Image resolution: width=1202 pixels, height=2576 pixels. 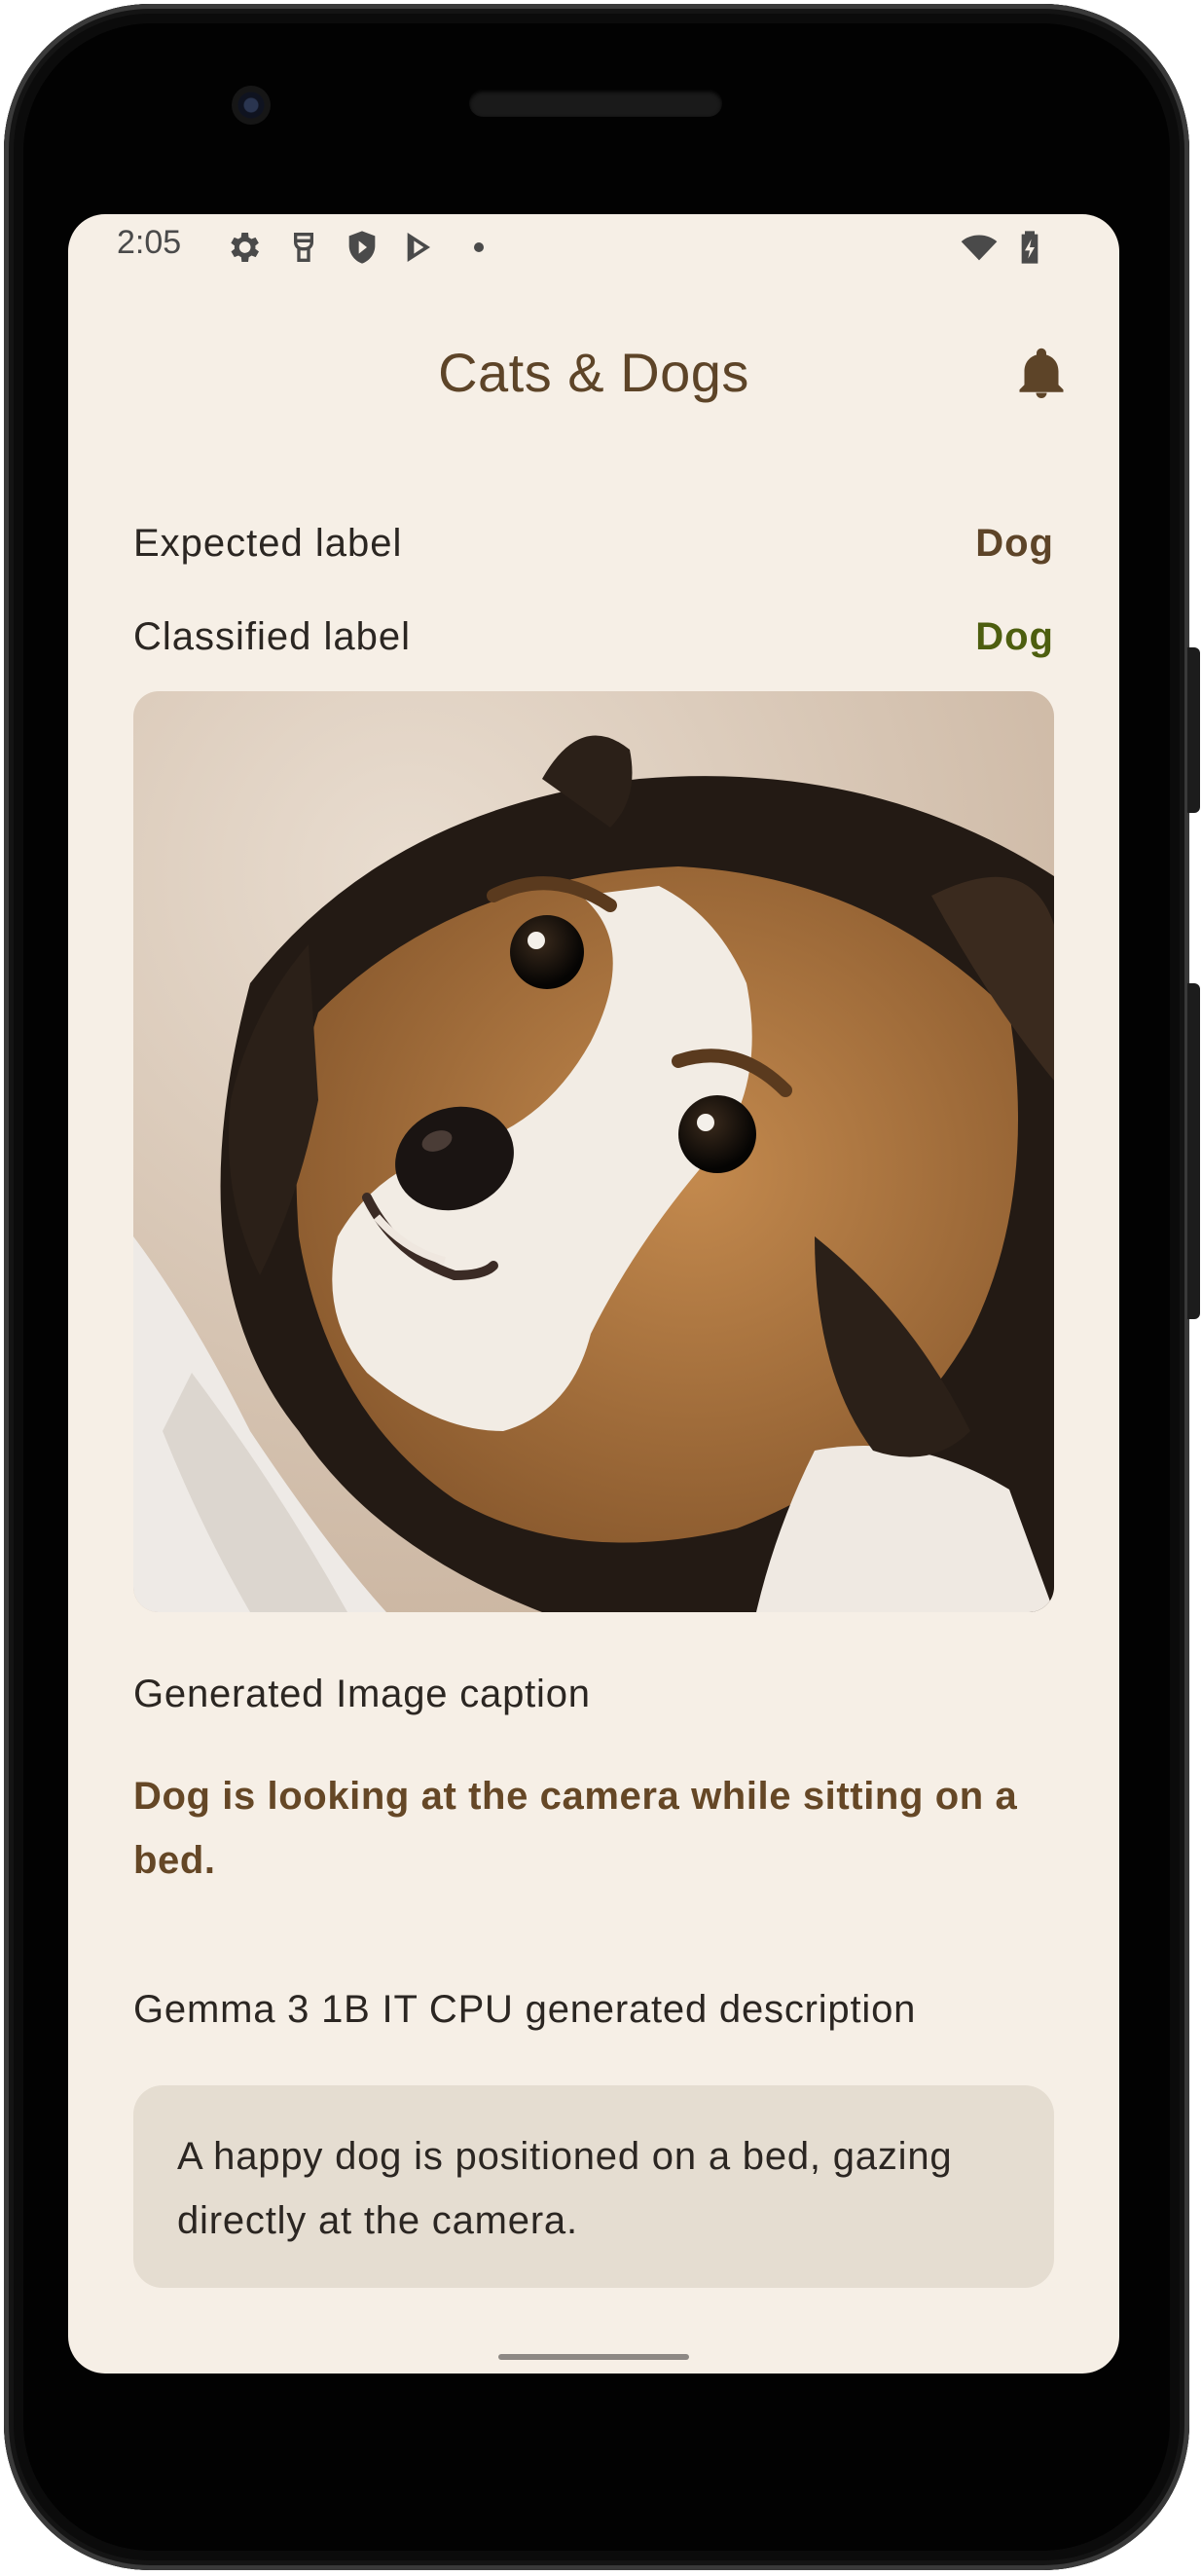 I want to click on volume-rocker, so click(x=1193, y=1151).